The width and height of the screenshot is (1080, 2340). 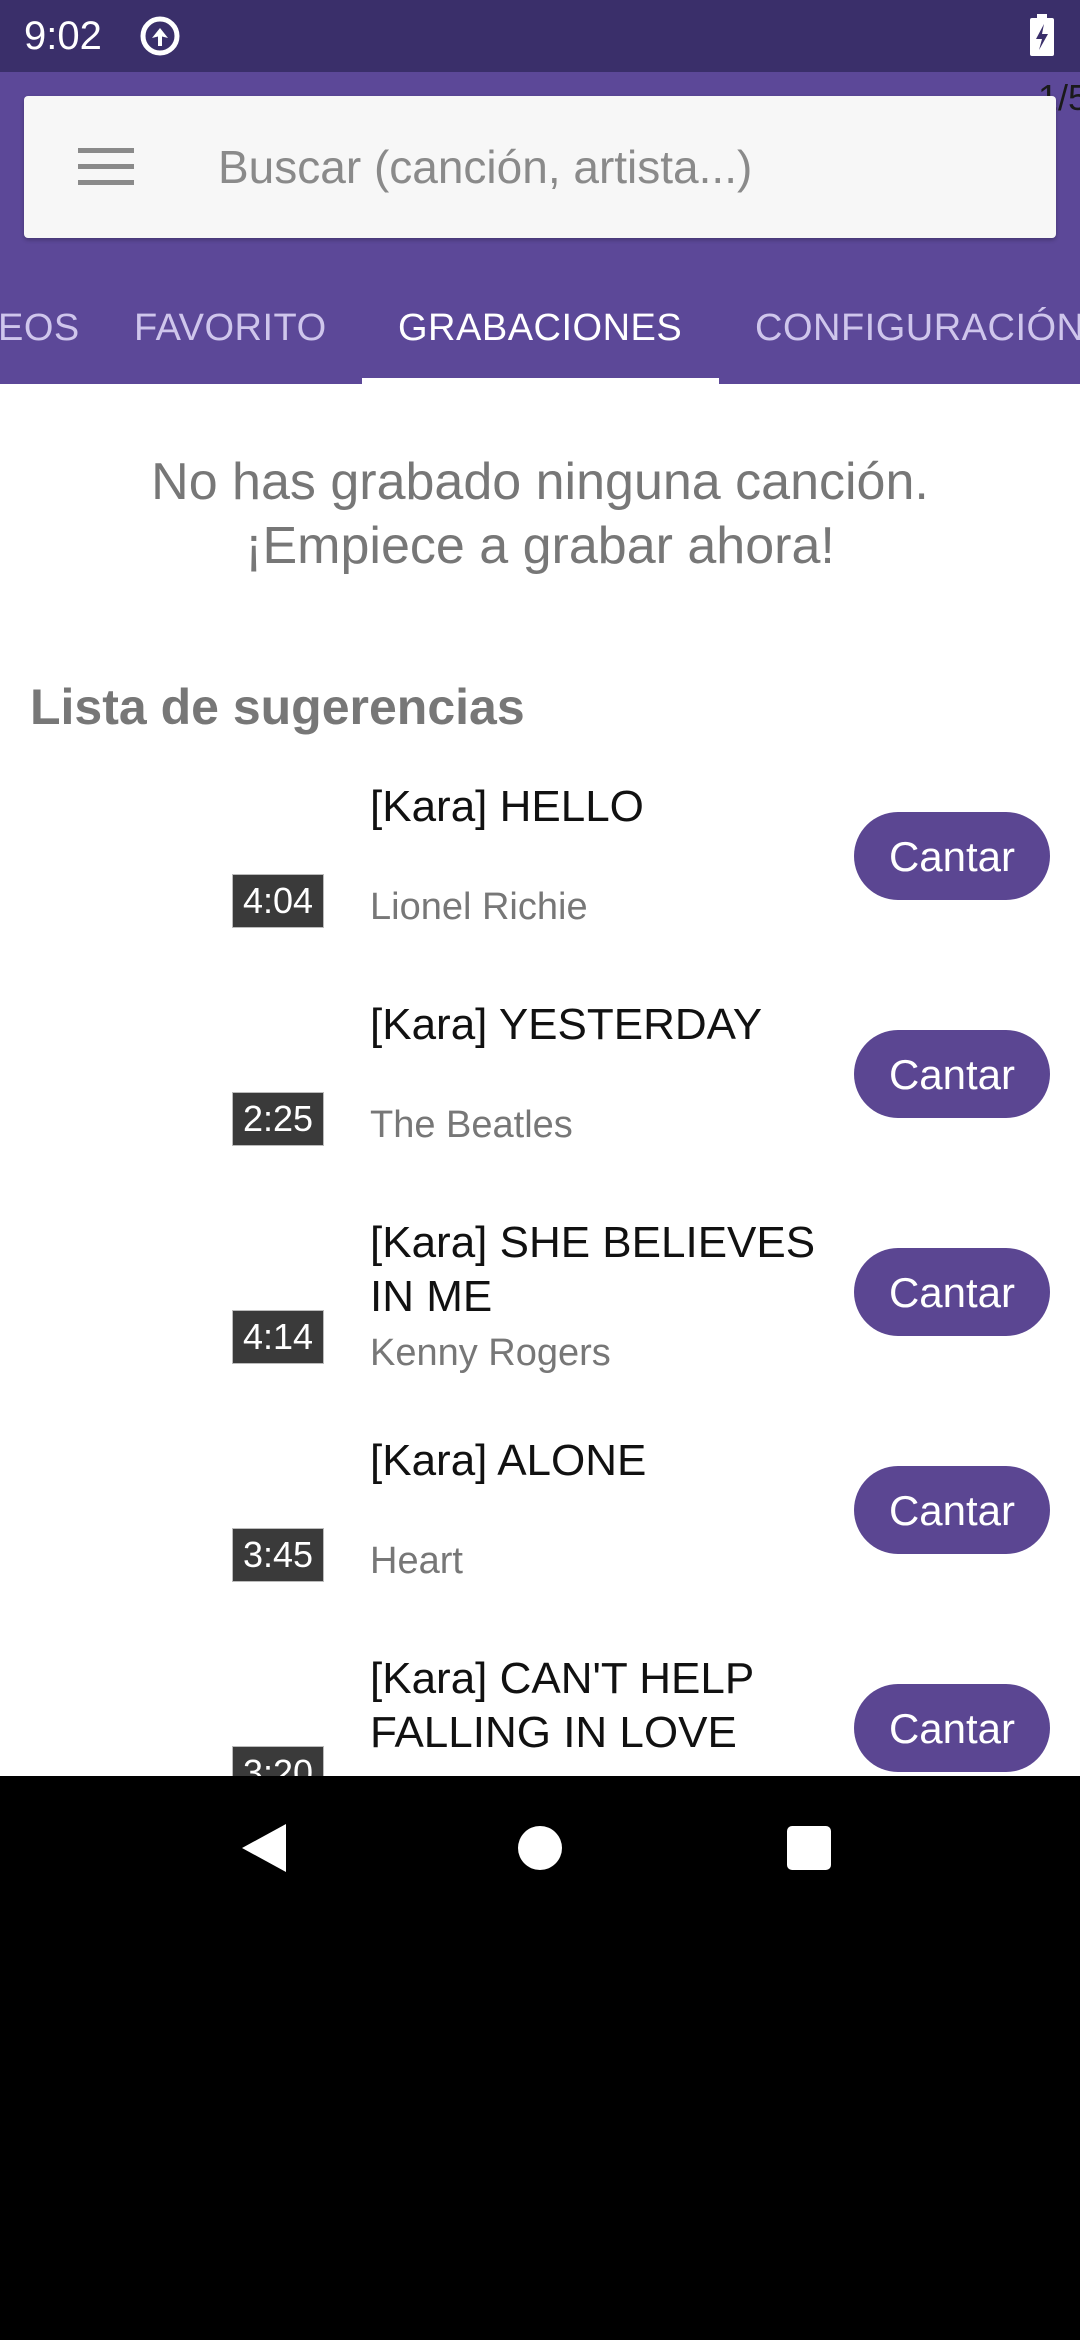 What do you see at coordinates (278, 1119) in the screenshot?
I see `duration-badge: 2:25` at bounding box center [278, 1119].